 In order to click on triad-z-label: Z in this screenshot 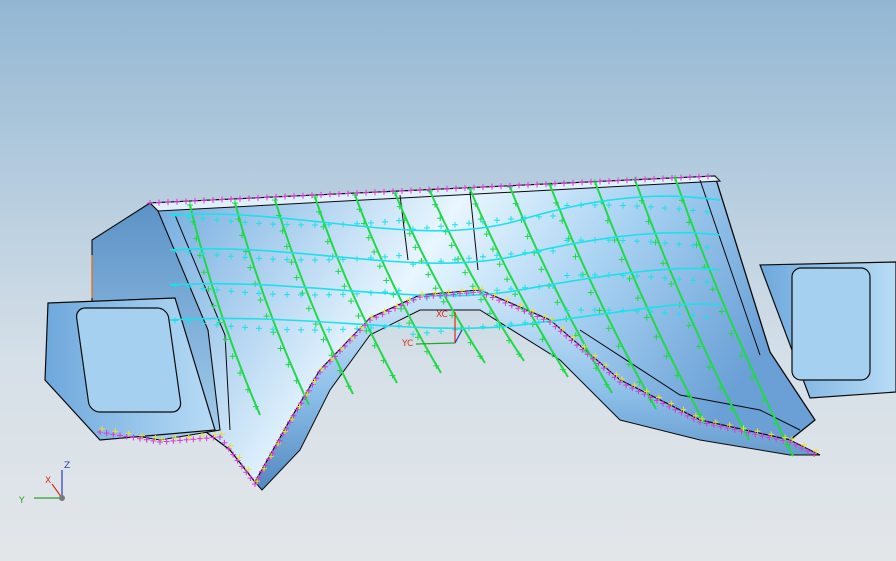, I will do `click(67, 466)`.